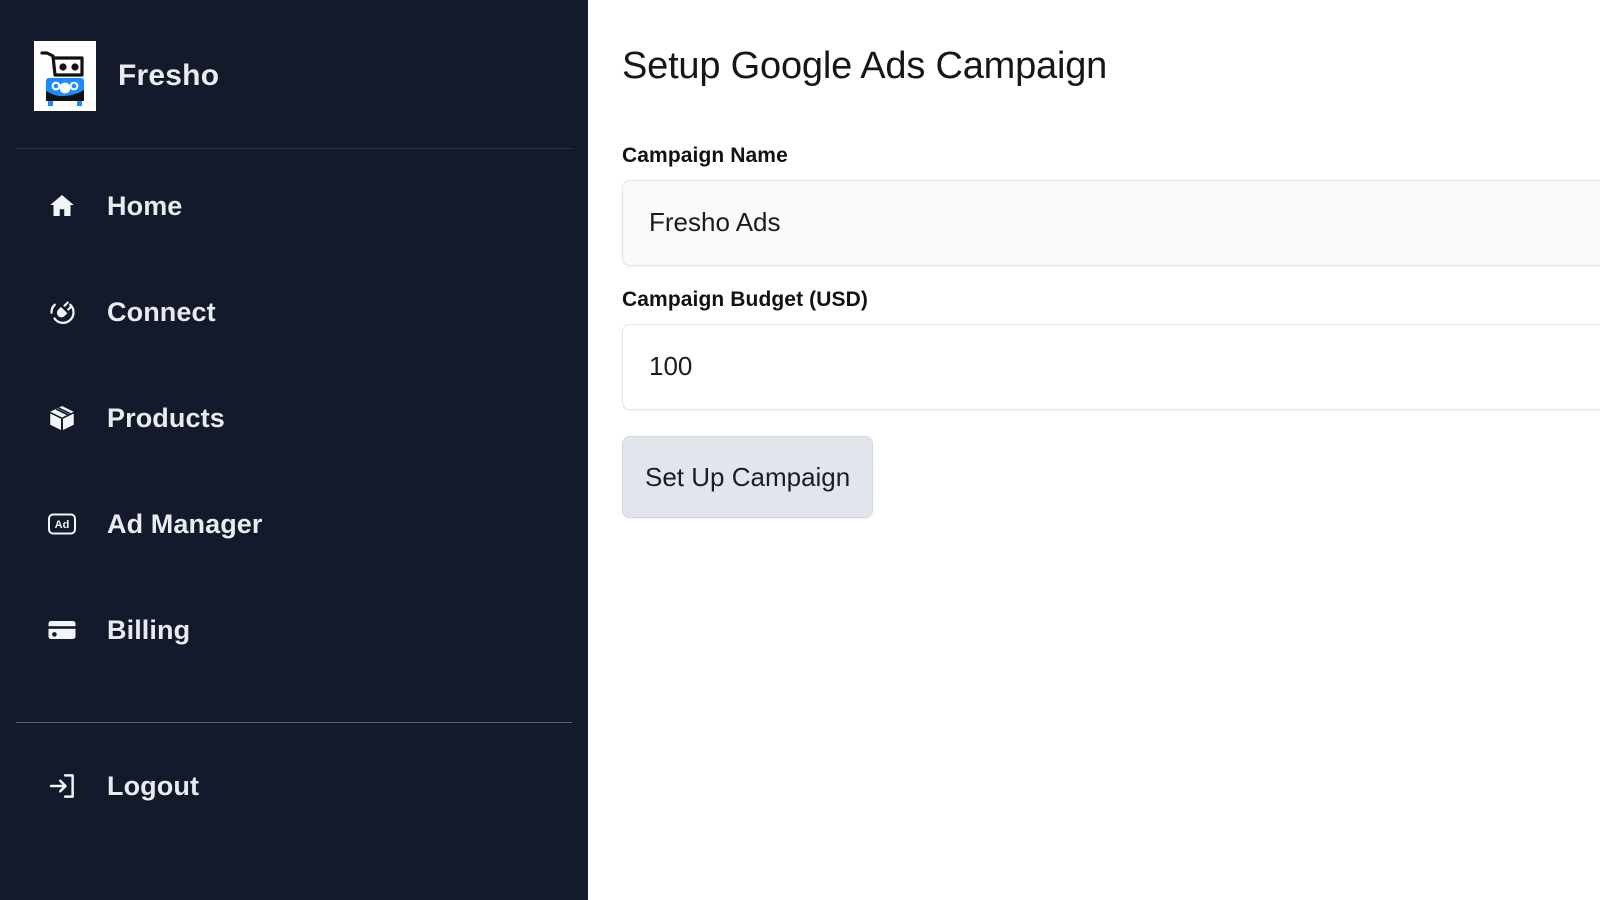 This screenshot has height=900, width=1600. I want to click on plug-connect-icon, so click(62, 312).